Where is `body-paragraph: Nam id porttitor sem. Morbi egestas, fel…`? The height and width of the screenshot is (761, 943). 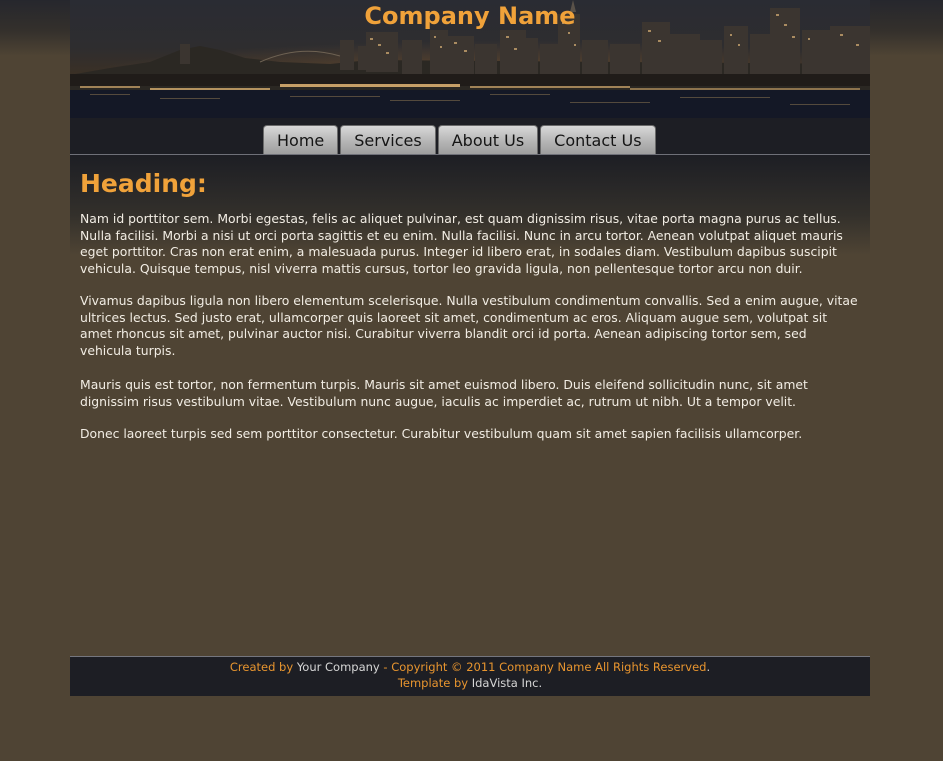
body-paragraph: Nam id porttitor sem. Morbi egestas, fel… is located at coordinates (461, 243).